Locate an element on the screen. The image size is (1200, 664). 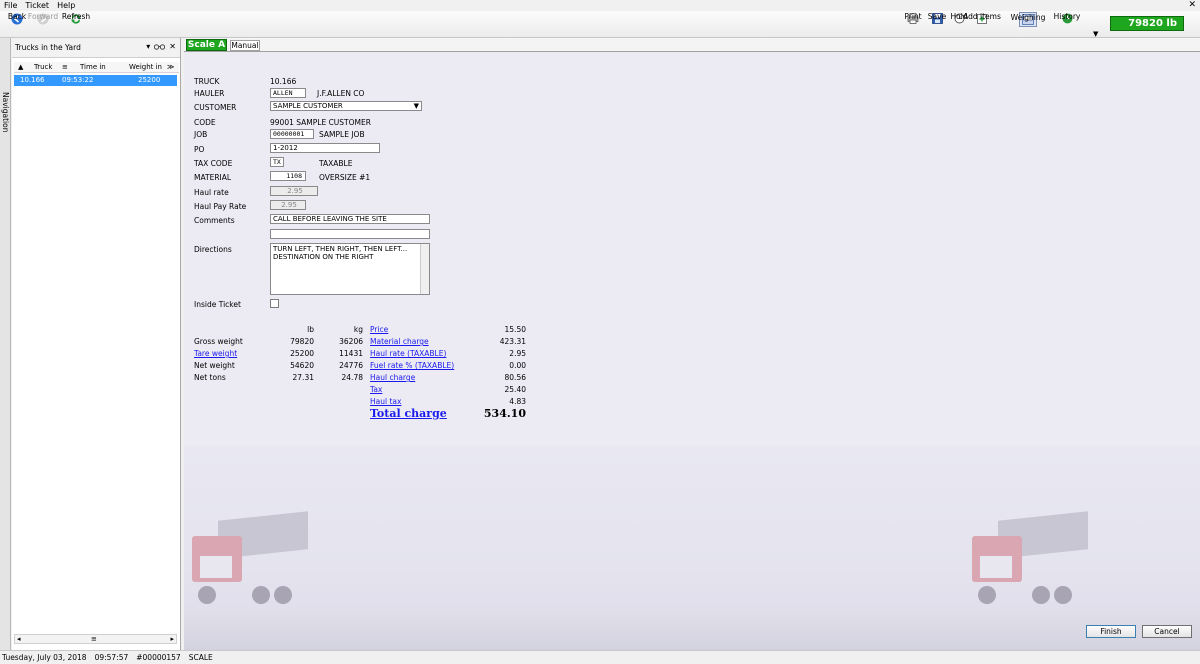
directions-line-2: DESTINATION ON THE RIGHT is located at coordinates (323, 257).